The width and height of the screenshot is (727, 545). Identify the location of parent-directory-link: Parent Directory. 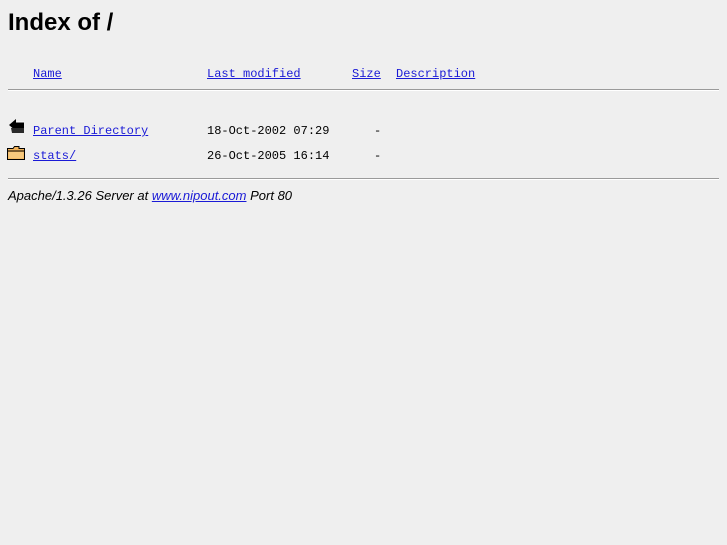
(90, 131).